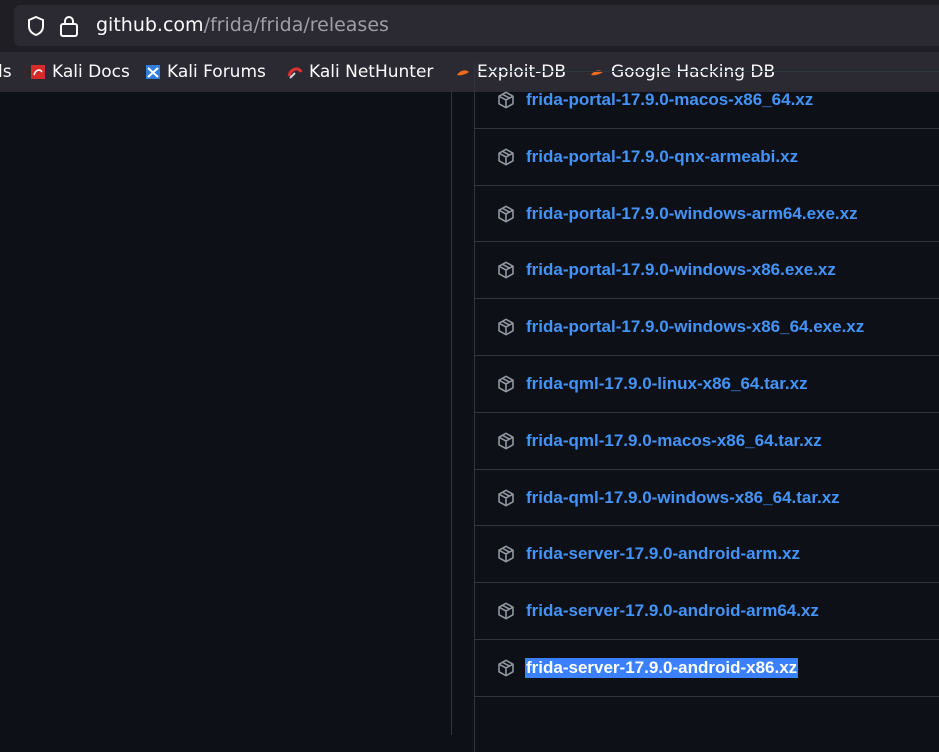 The width and height of the screenshot is (939, 752). I want to click on bookmark-kali-docs: Kali Docs, so click(80, 72).